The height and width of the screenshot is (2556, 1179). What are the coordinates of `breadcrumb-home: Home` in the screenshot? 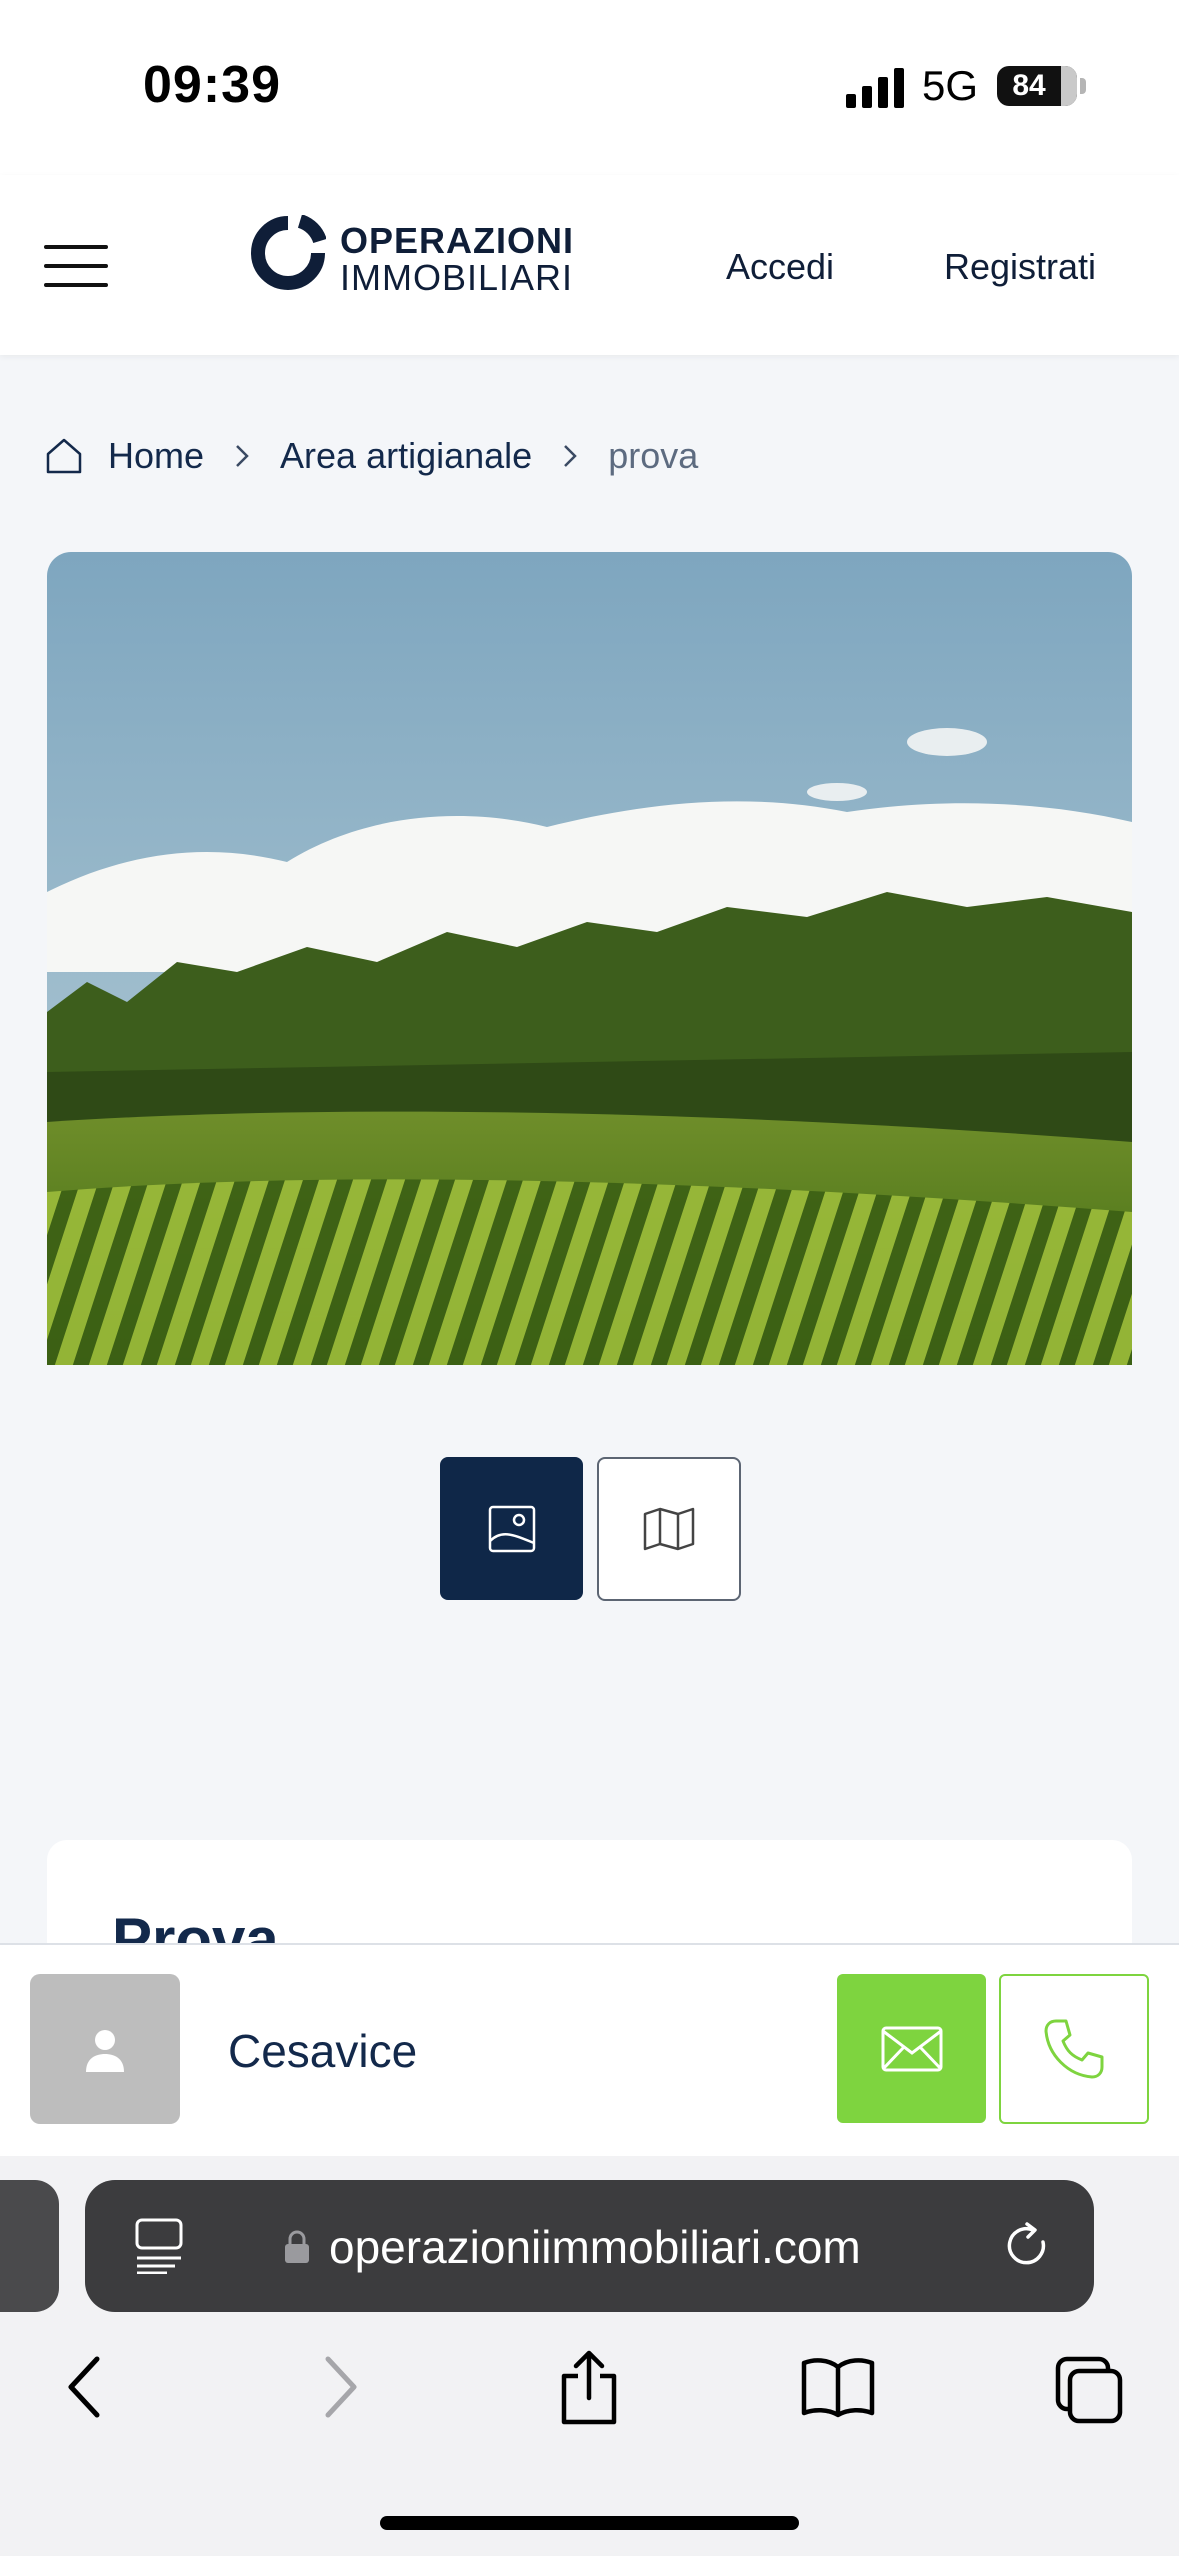 It's located at (156, 456).